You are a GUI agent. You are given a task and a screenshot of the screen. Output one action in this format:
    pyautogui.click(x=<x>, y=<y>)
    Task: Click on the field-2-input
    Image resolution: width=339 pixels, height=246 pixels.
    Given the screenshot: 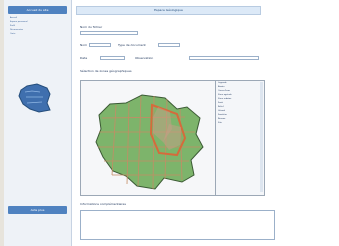 What is the action you would take?
    pyautogui.click(x=100, y=45)
    